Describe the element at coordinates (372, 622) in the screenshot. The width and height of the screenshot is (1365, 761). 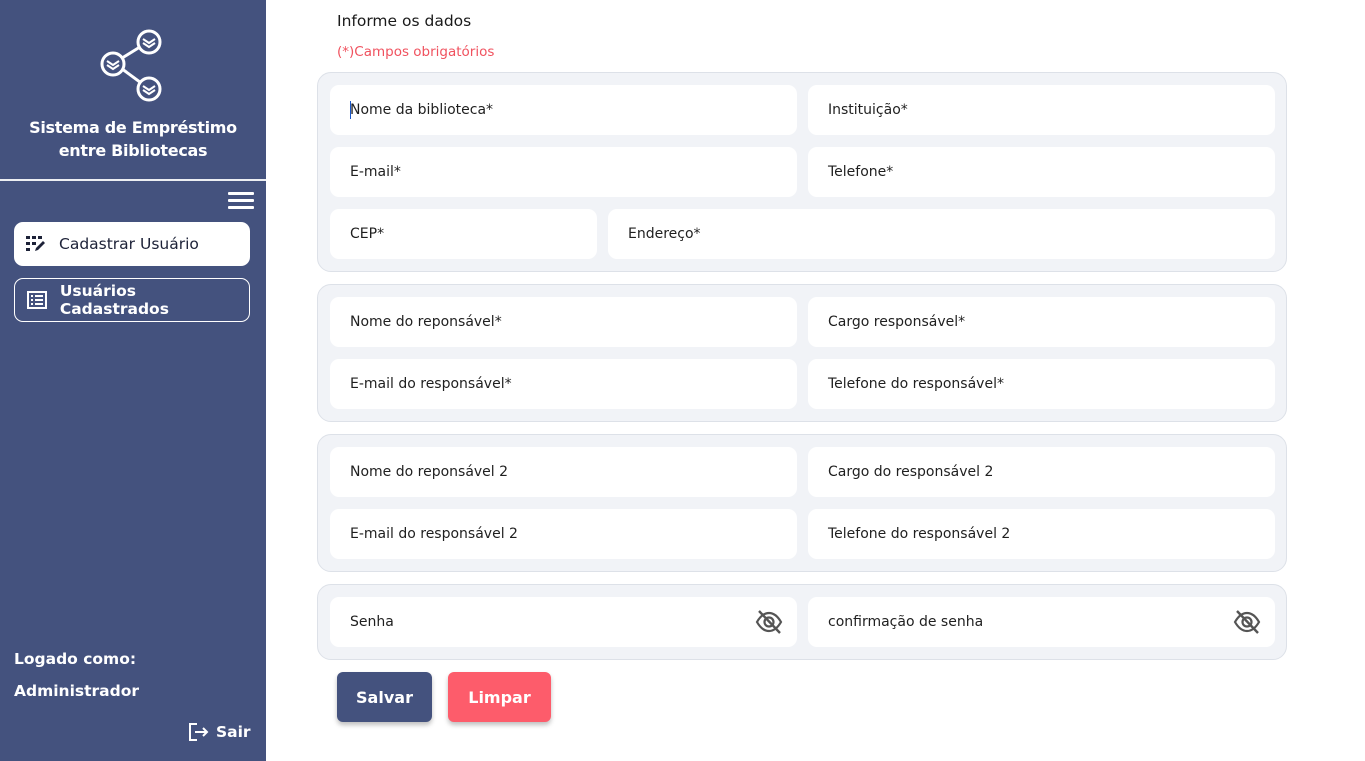
I see `password-placeholder: Senha` at that location.